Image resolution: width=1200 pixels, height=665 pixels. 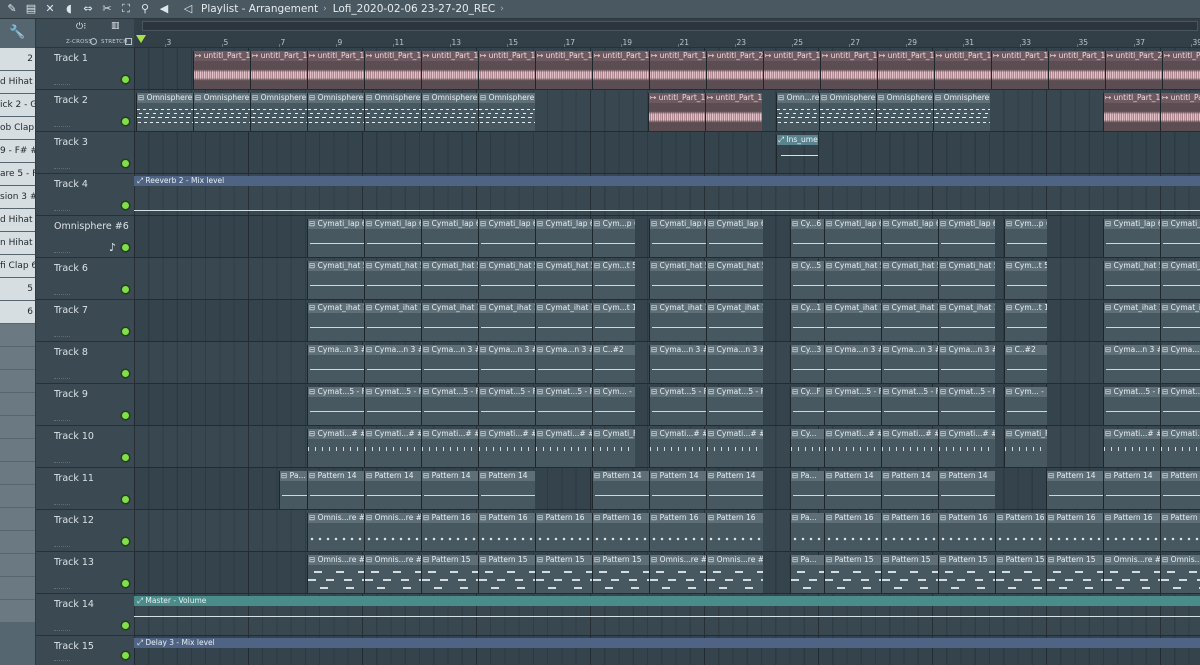 I want to click on pattern-clip: ⊟ Cy...F, so click(x=807, y=406).